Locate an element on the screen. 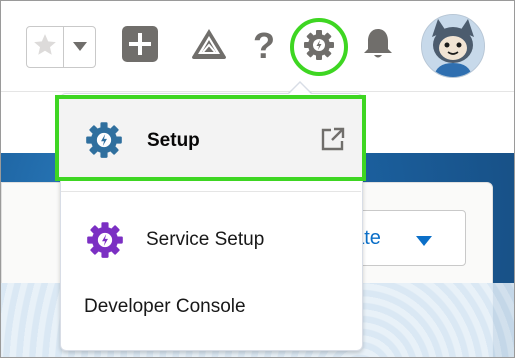  help-button: ? is located at coordinates (264, 46).